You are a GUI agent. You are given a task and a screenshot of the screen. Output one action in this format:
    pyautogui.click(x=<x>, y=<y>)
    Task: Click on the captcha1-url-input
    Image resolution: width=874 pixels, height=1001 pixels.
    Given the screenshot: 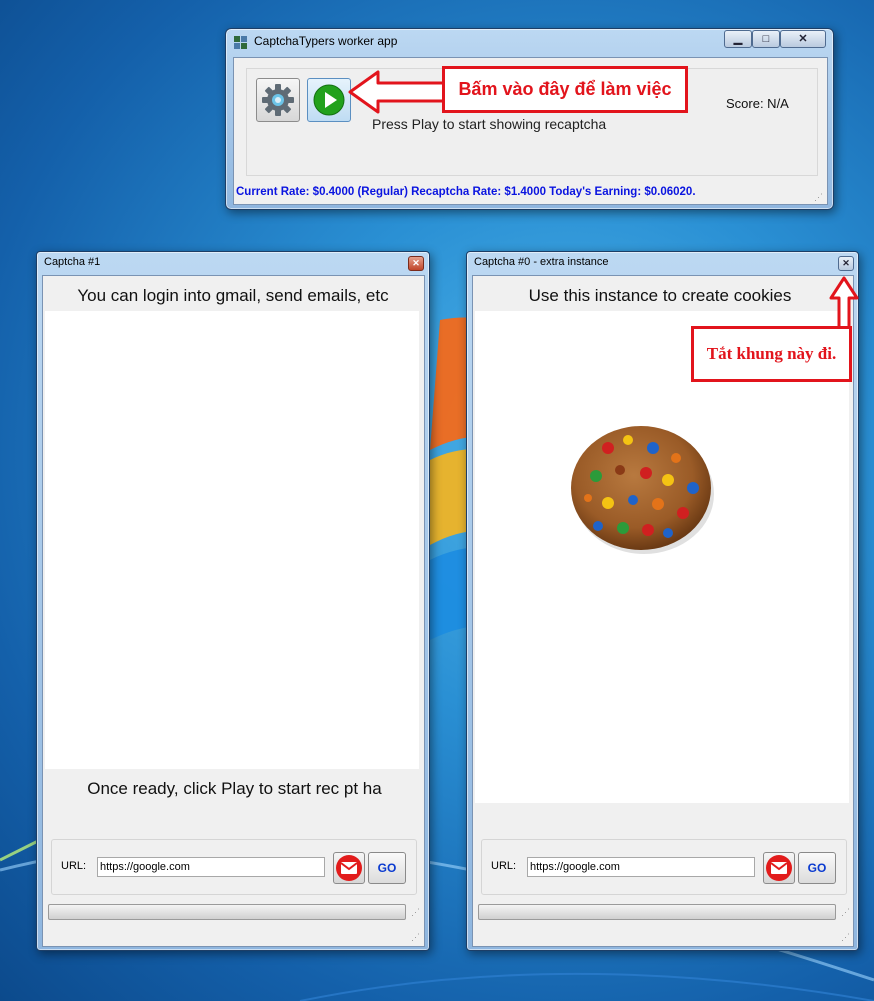 What is the action you would take?
    pyautogui.click(x=211, y=867)
    